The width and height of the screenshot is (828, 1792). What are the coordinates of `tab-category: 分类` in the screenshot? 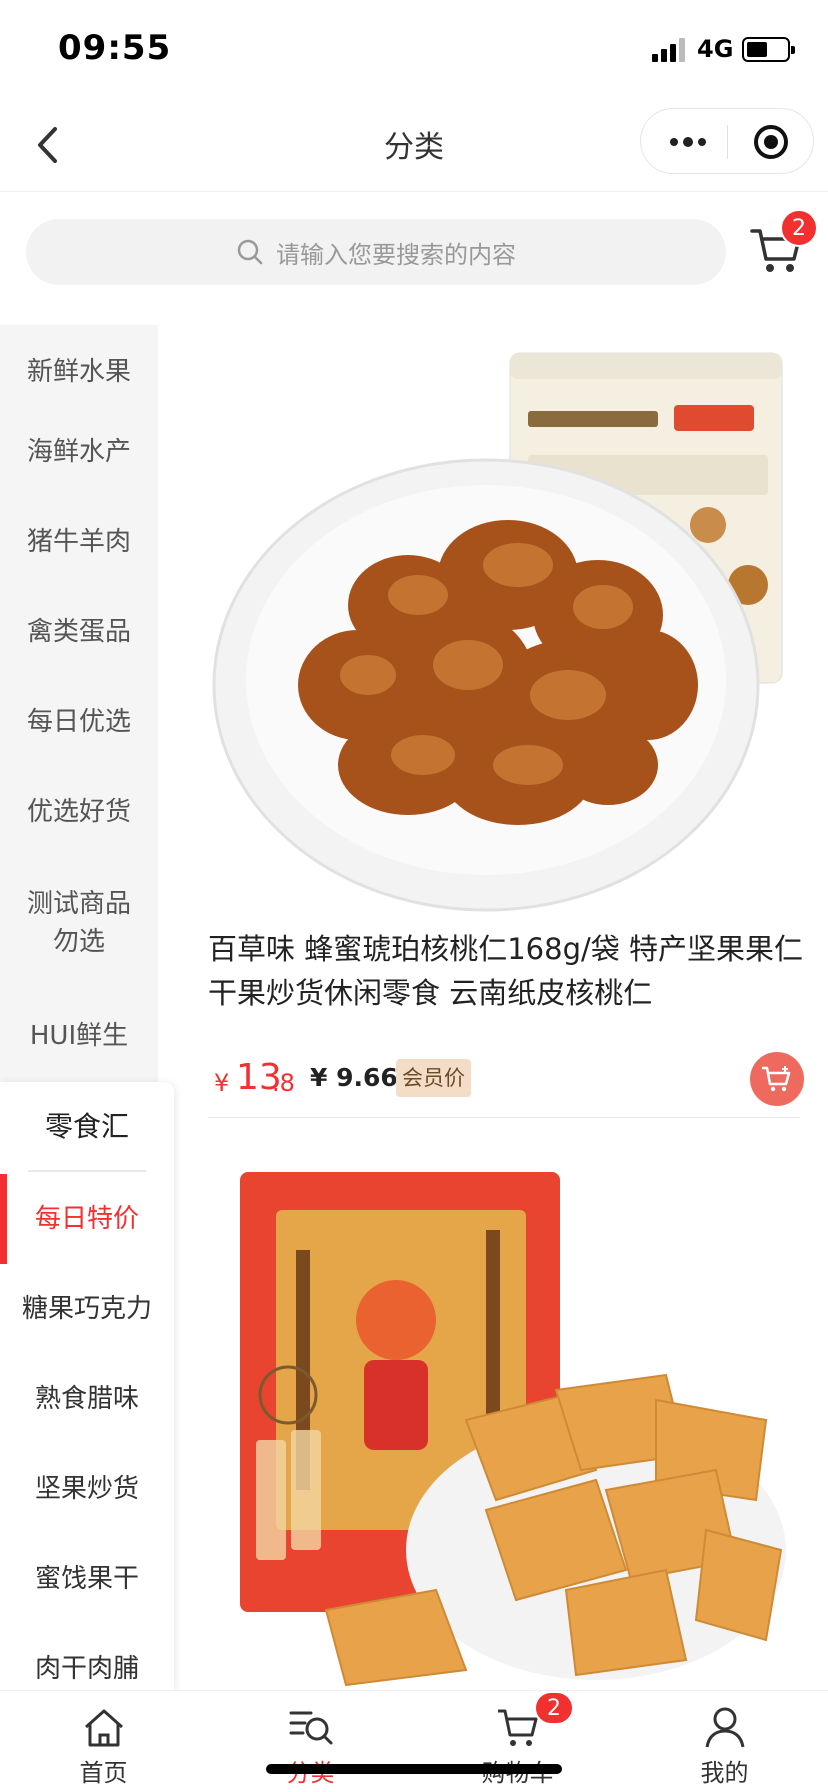 It's located at (310, 1741).